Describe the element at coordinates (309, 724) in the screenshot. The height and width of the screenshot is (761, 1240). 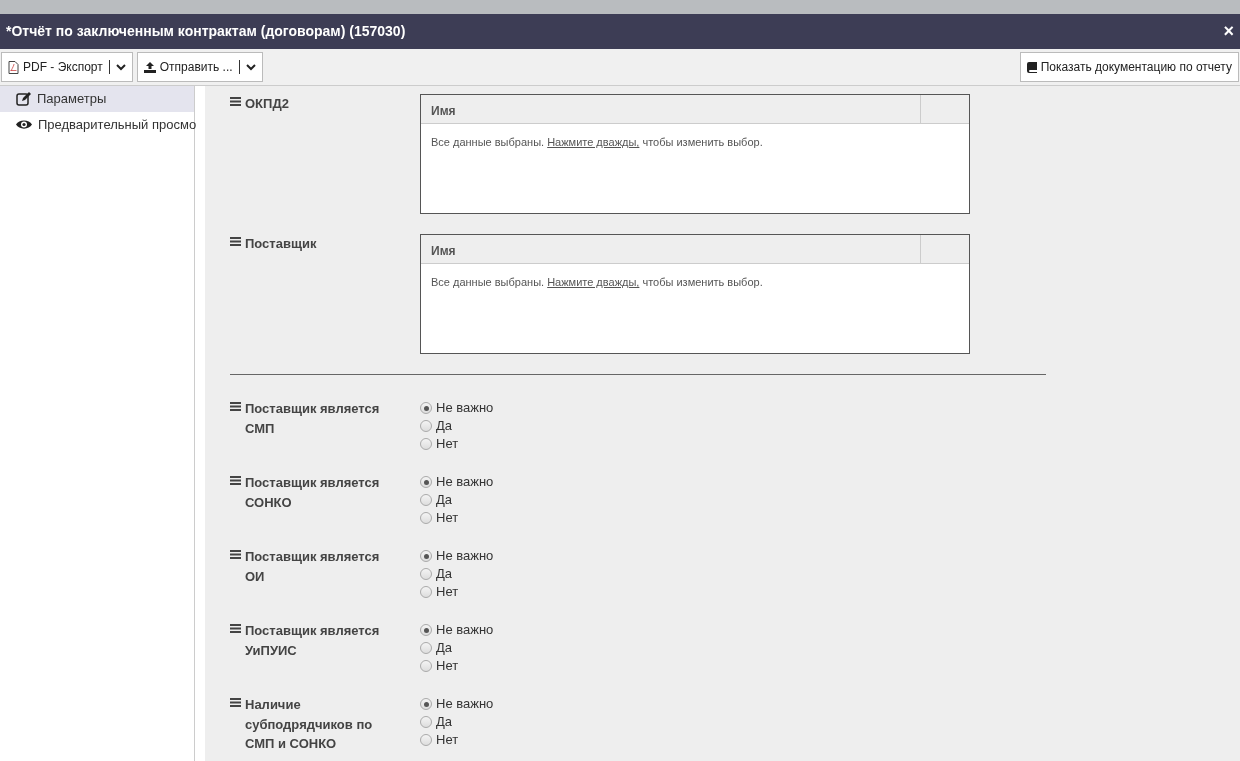
I see `field-label: Наличие субподрядчиков по СМП и СОНКО` at that location.